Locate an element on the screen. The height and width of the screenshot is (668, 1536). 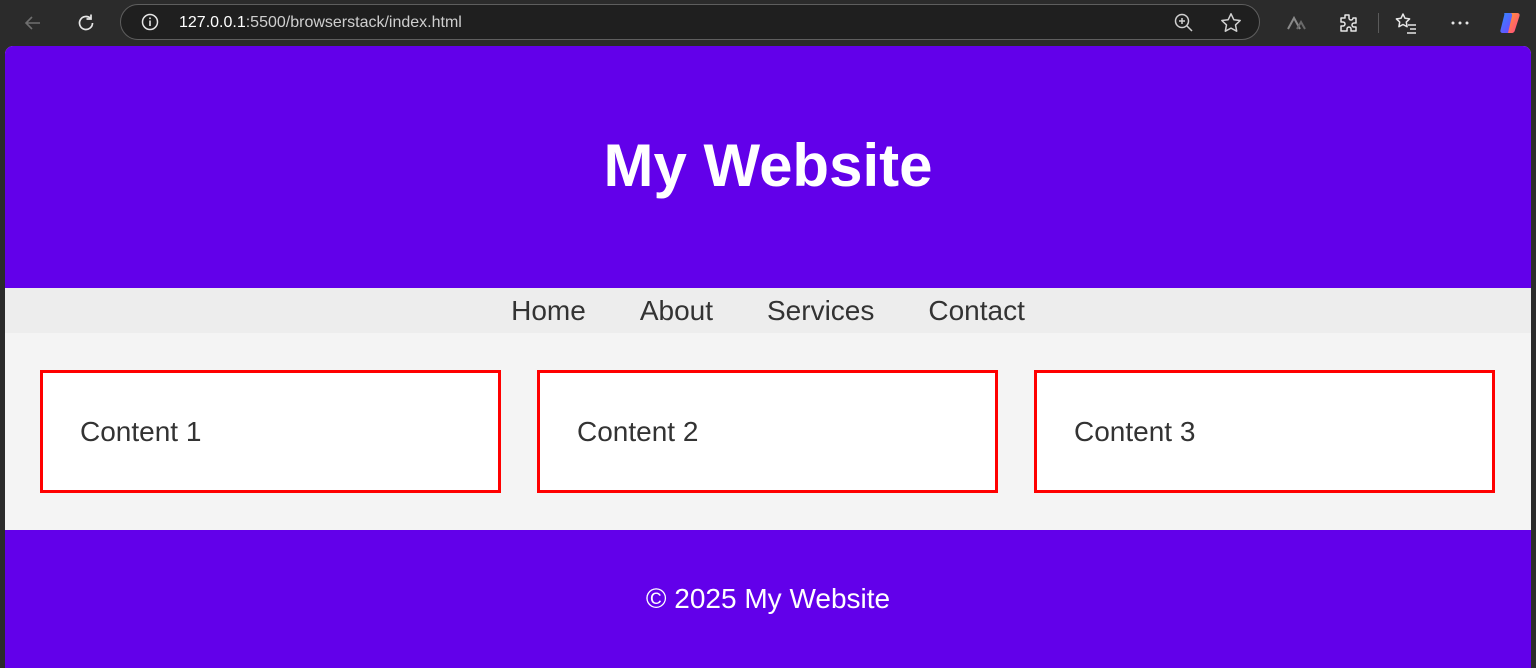
card-label: Content 2 is located at coordinates (638, 431).